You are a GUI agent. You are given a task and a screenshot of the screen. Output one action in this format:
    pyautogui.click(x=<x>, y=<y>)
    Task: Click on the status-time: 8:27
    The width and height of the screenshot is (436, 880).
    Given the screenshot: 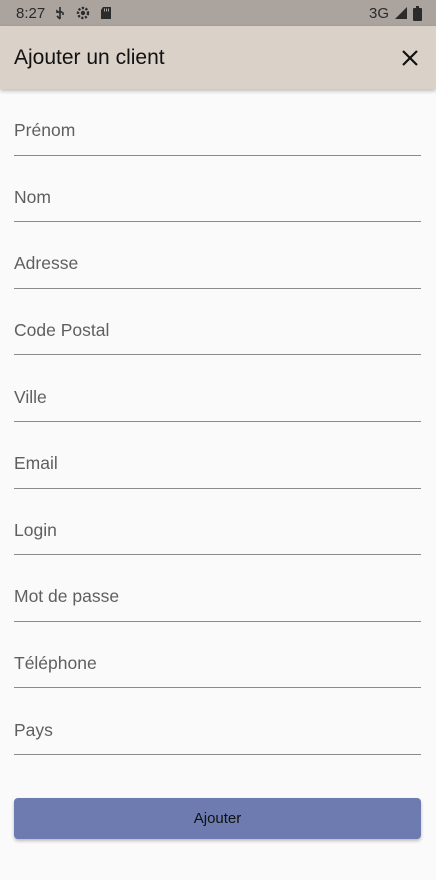 What is the action you would take?
    pyautogui.click(x=31, y=13)
    